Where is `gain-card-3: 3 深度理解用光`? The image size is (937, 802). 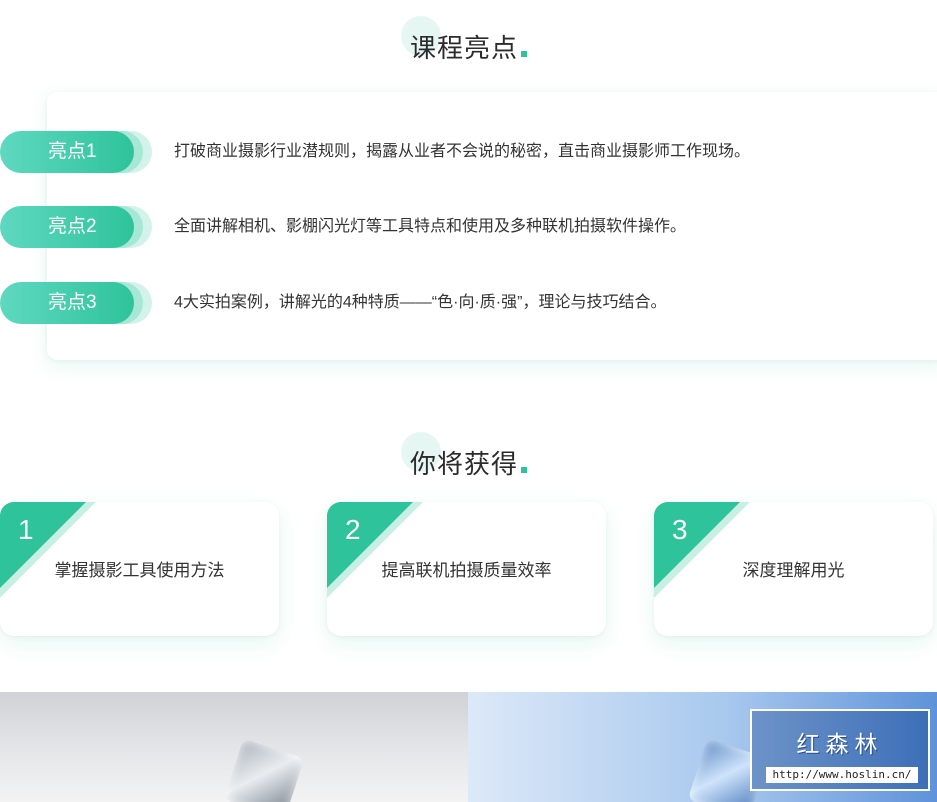 gain-card-3: 3 深度理解用光 is located at coordinates (793, 569).